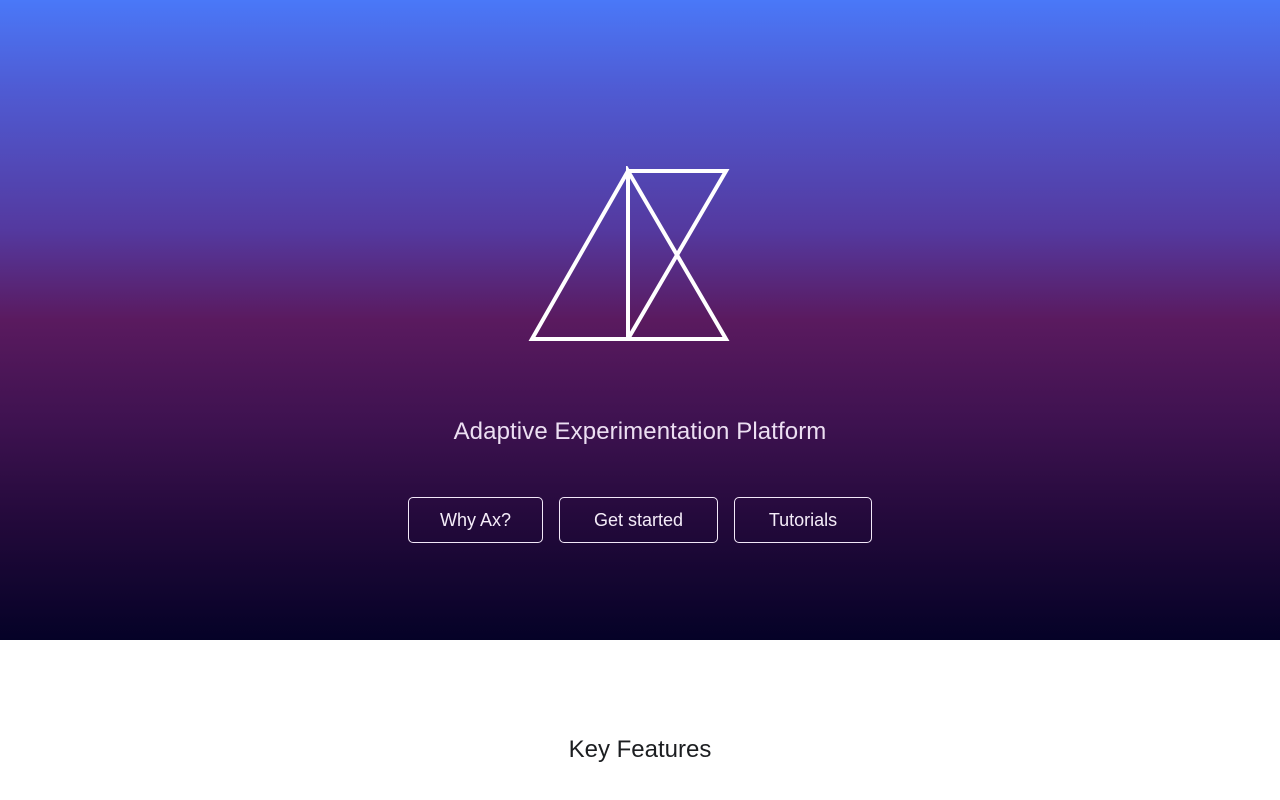 This screenshot has width=1280, height=800. I want to click on get-started-button: Get started, so click(638, 520).